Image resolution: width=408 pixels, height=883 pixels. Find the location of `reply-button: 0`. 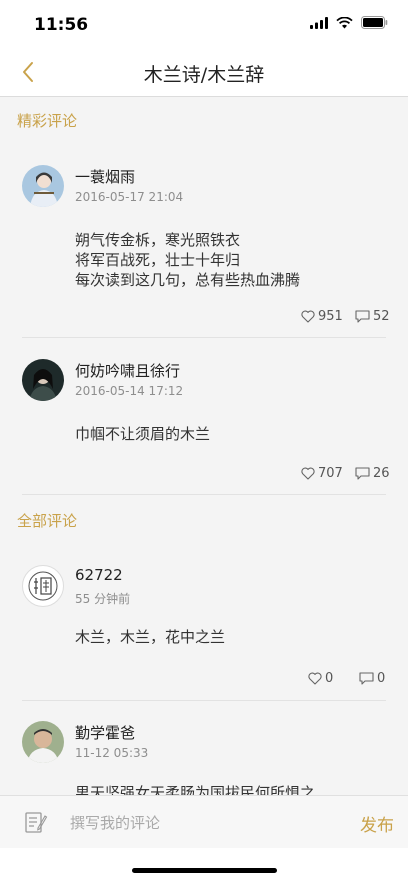

reply-button: 0 is located at coordinates (372, 678).